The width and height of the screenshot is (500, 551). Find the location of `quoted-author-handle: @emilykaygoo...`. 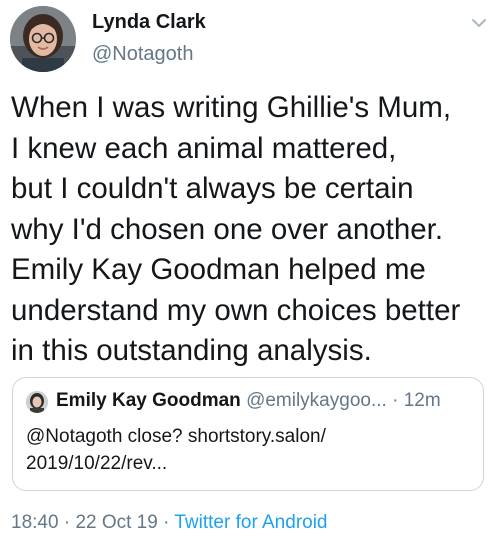

quoted-author-handle: @emilykaygoo... is located at coordinates (316, 400).